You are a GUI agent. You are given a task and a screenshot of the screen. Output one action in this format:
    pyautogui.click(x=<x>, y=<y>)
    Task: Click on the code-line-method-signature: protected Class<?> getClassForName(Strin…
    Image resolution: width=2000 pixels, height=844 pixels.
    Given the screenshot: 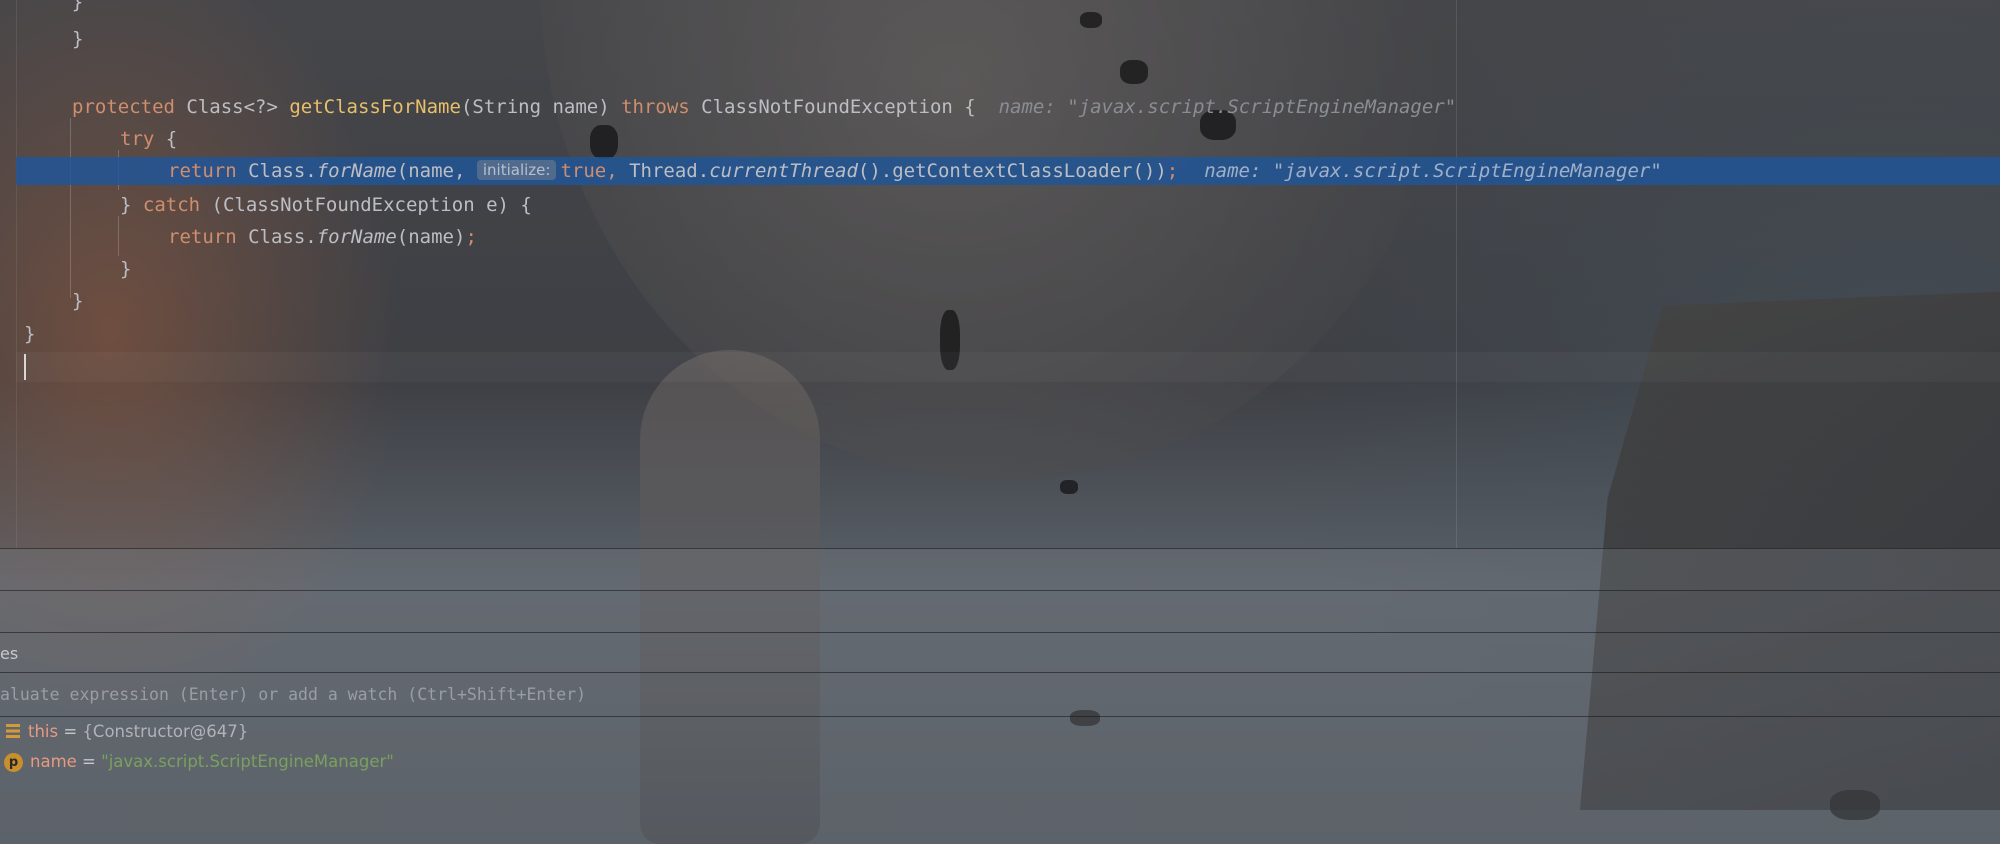 What is the action you would take?
    pyautogui.click(x=1036, y=107)
    